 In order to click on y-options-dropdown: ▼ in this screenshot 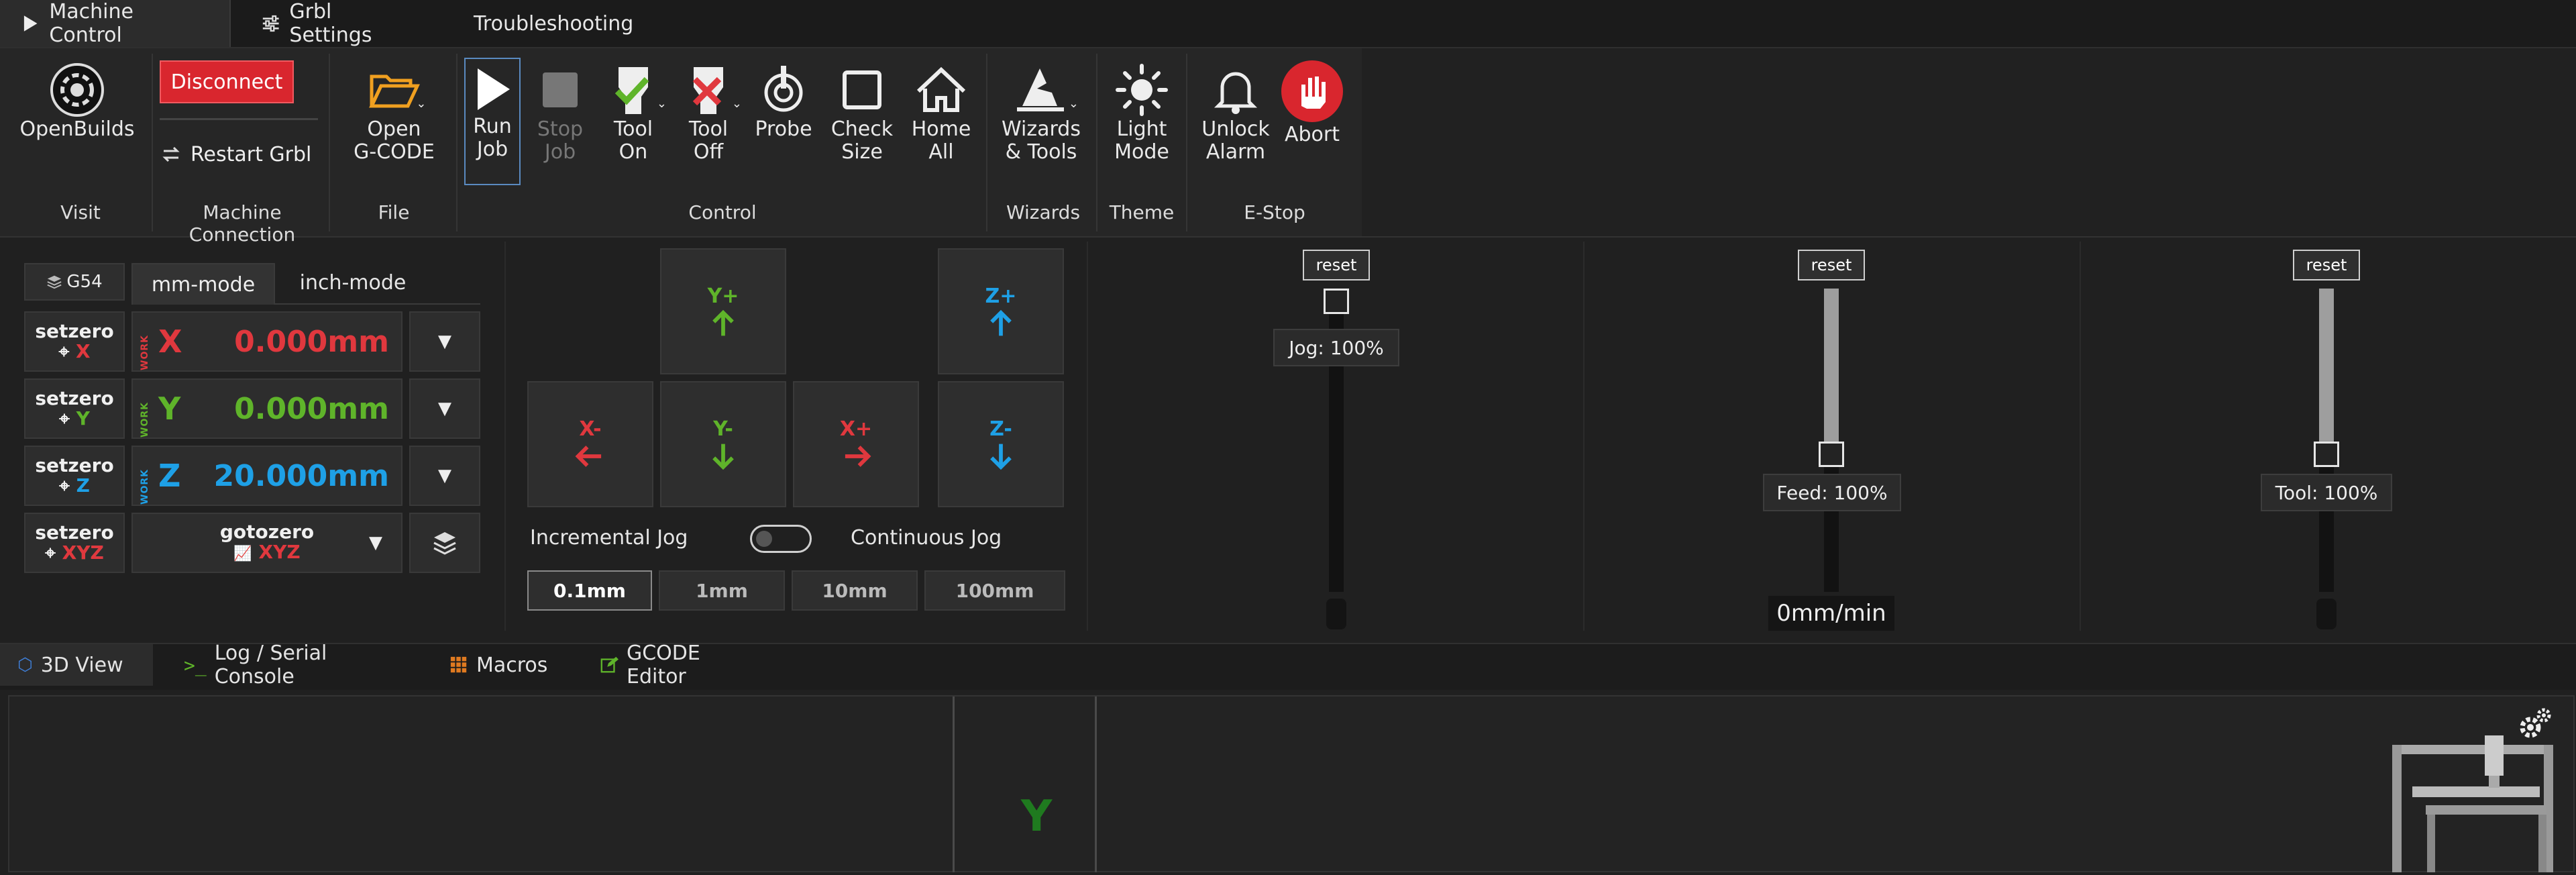, I will do `click(444, 408)`.